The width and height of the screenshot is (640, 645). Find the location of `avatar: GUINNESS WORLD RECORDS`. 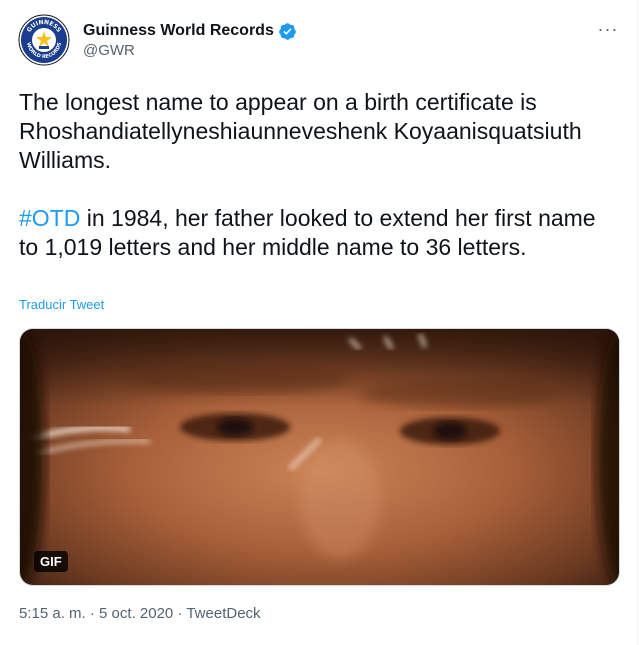

avatar: GUINNESS WORLD RECORDS is located at coordinates (44, 40).